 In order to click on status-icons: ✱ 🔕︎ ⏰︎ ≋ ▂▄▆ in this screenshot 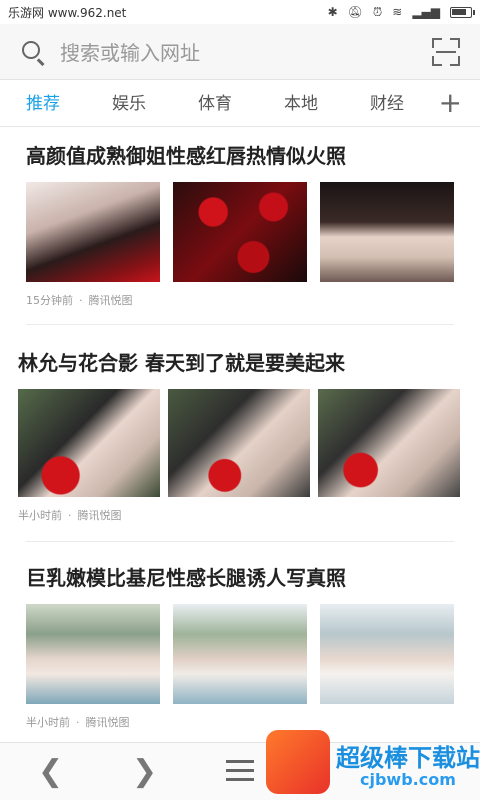, I will do `click(401, 12)`.